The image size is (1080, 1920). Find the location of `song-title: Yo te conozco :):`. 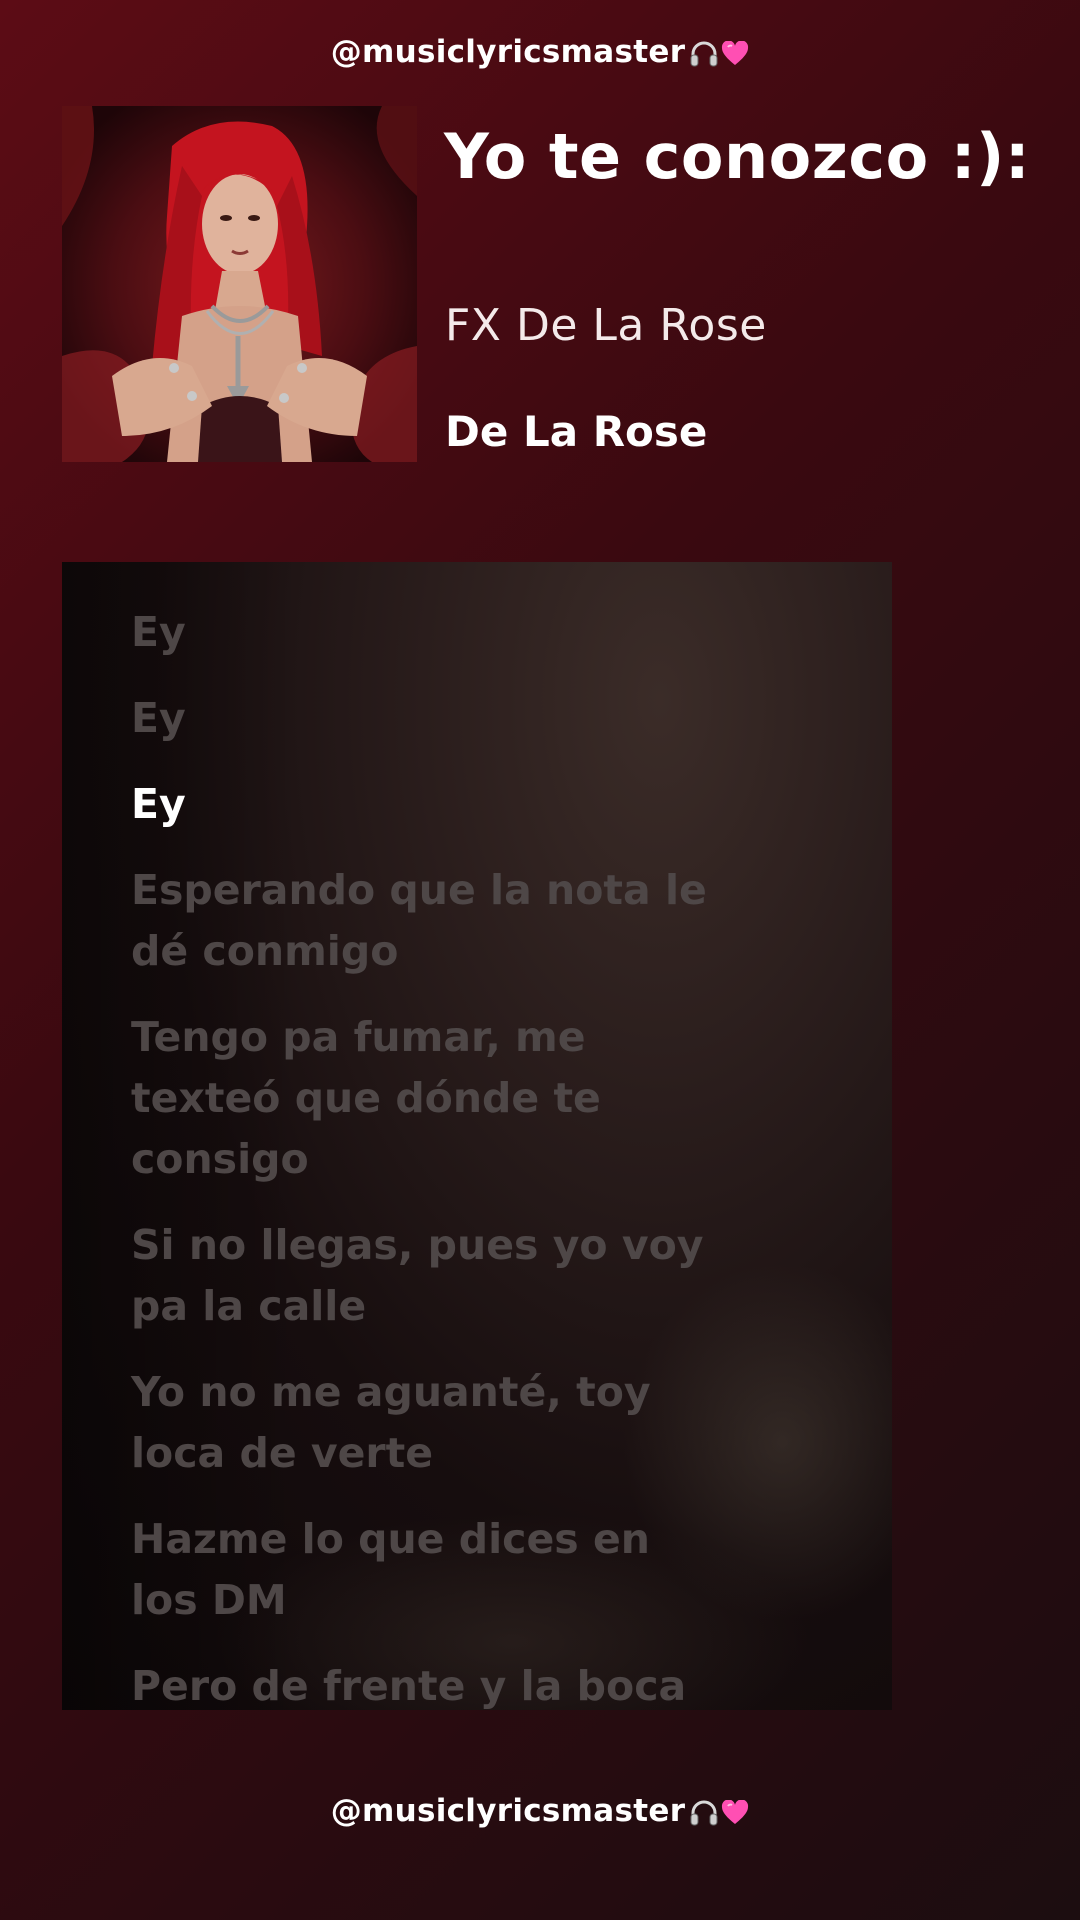

song-title: Yo te conozco :): is located at coordinates (737, 156).